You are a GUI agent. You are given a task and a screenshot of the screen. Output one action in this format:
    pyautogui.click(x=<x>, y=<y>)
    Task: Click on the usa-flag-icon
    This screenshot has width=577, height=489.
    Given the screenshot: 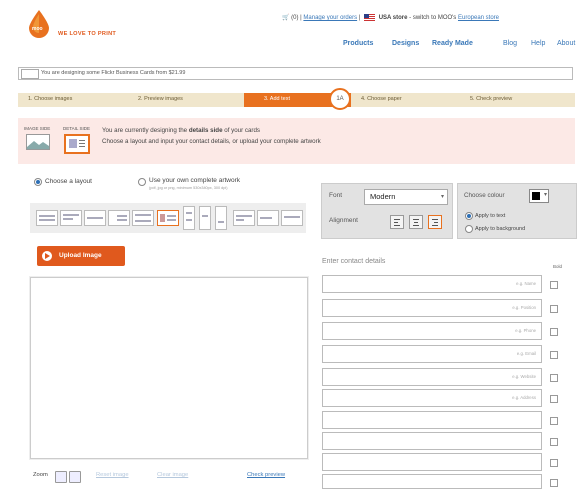 What is the action you would take?
    pyautogui.click(x=370, y=17)
    